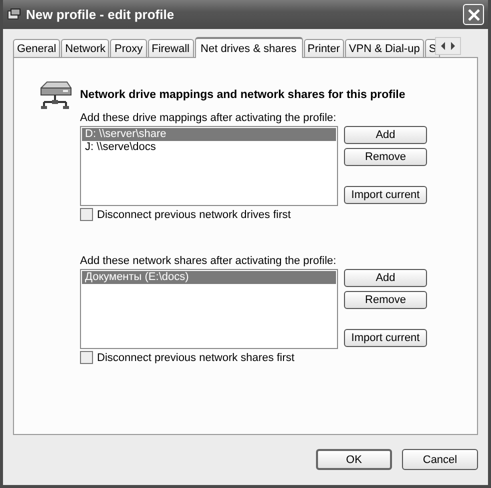 The height and width of the screenshot is (488, 491). What do you see at coordinates (128, 48) in the screenshot?
I see `tab: Proxy` at bounding box center [128, 48].